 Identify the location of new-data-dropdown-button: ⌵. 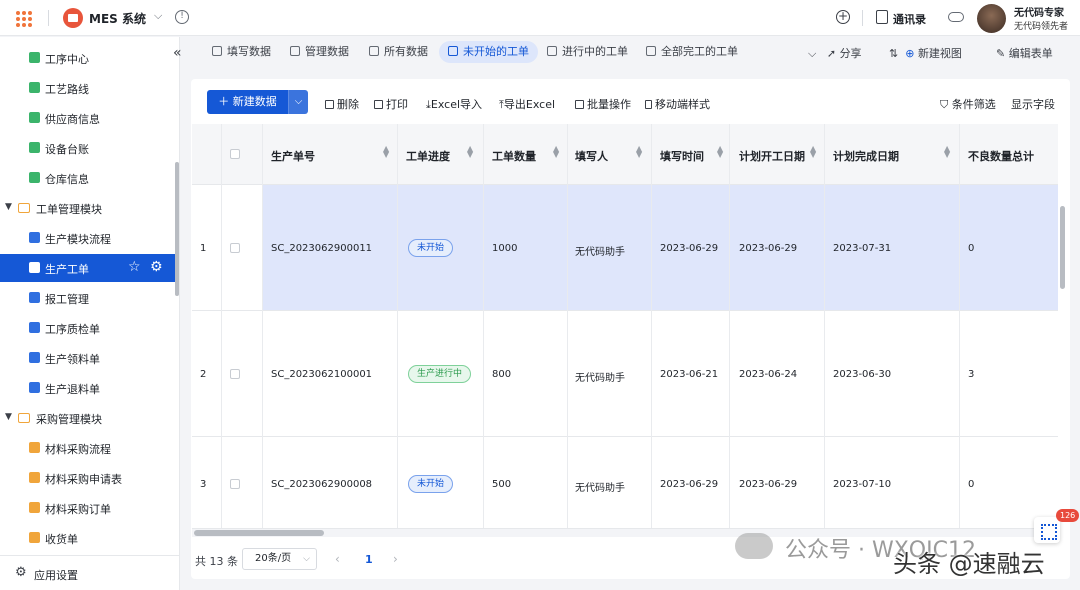
(298, 102).